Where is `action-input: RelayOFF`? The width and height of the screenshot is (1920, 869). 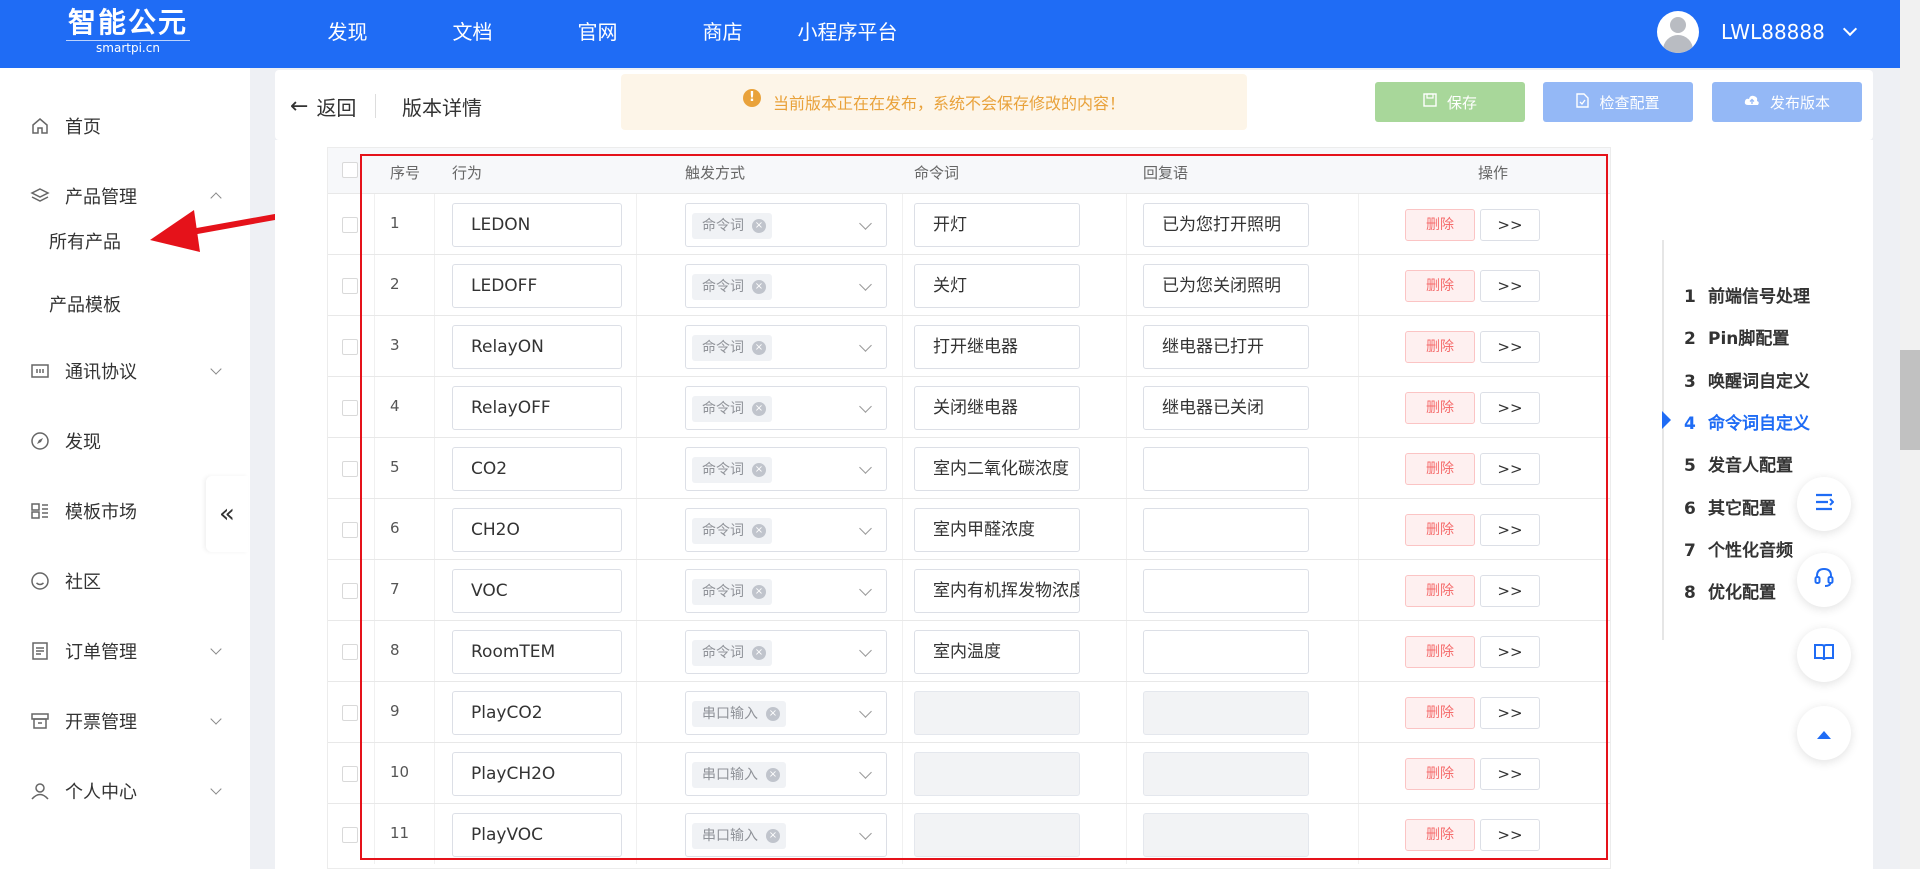
action-input: RelayOFF is located at coordinates (537, 408).